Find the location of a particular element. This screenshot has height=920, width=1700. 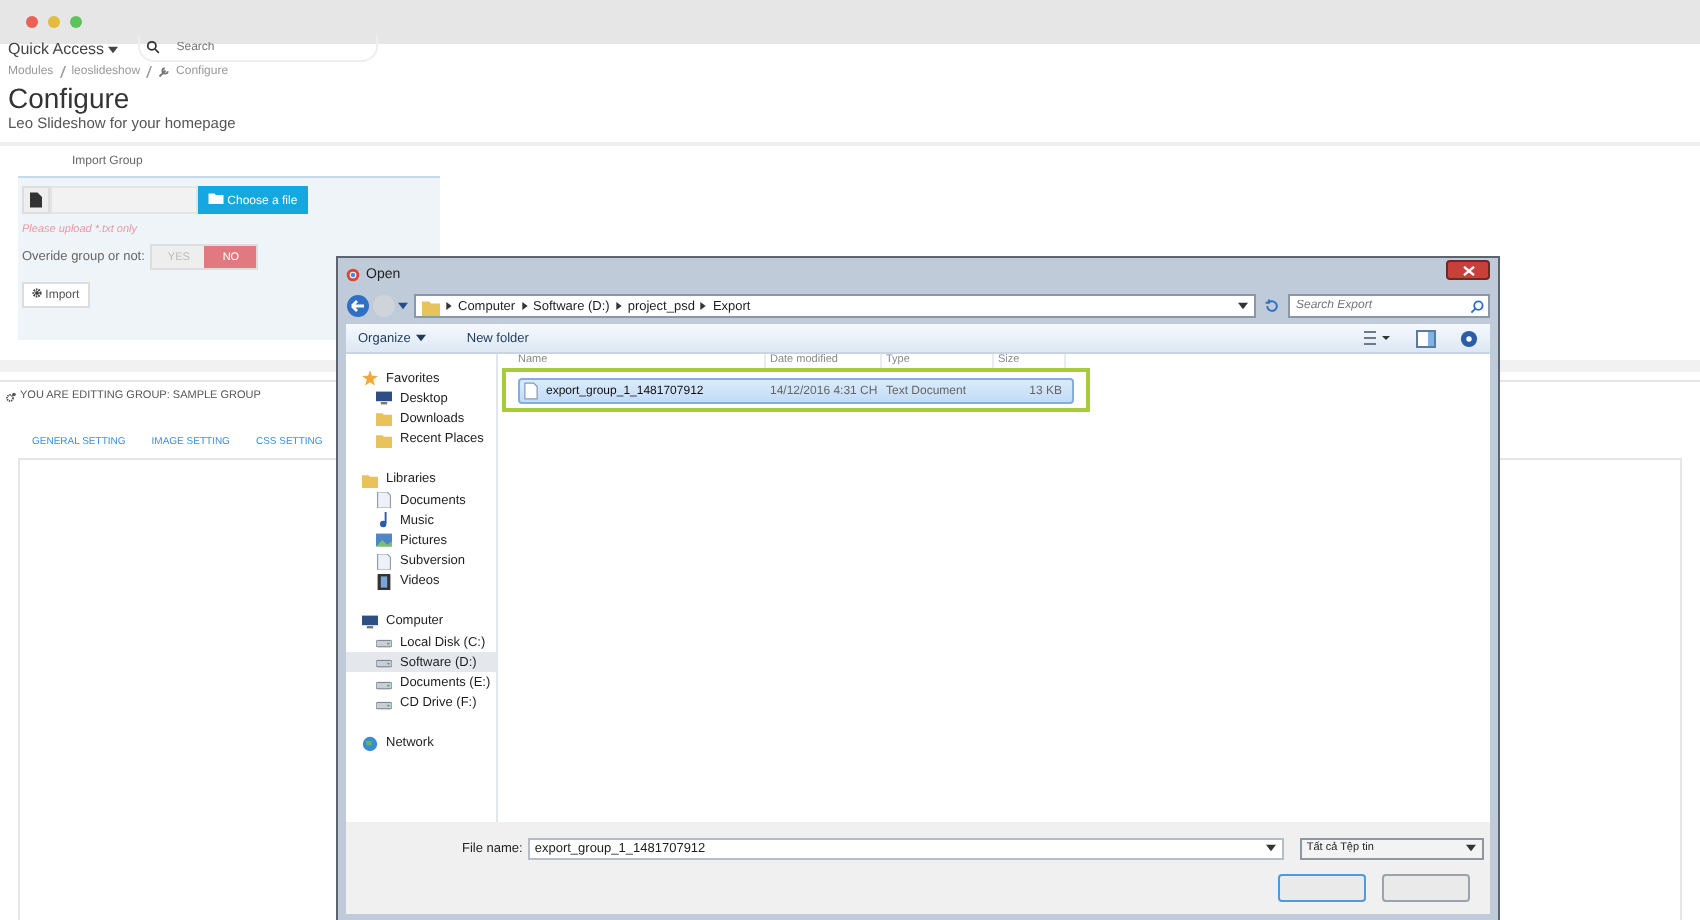

wrench-icon is located at coordinates (164, 72).